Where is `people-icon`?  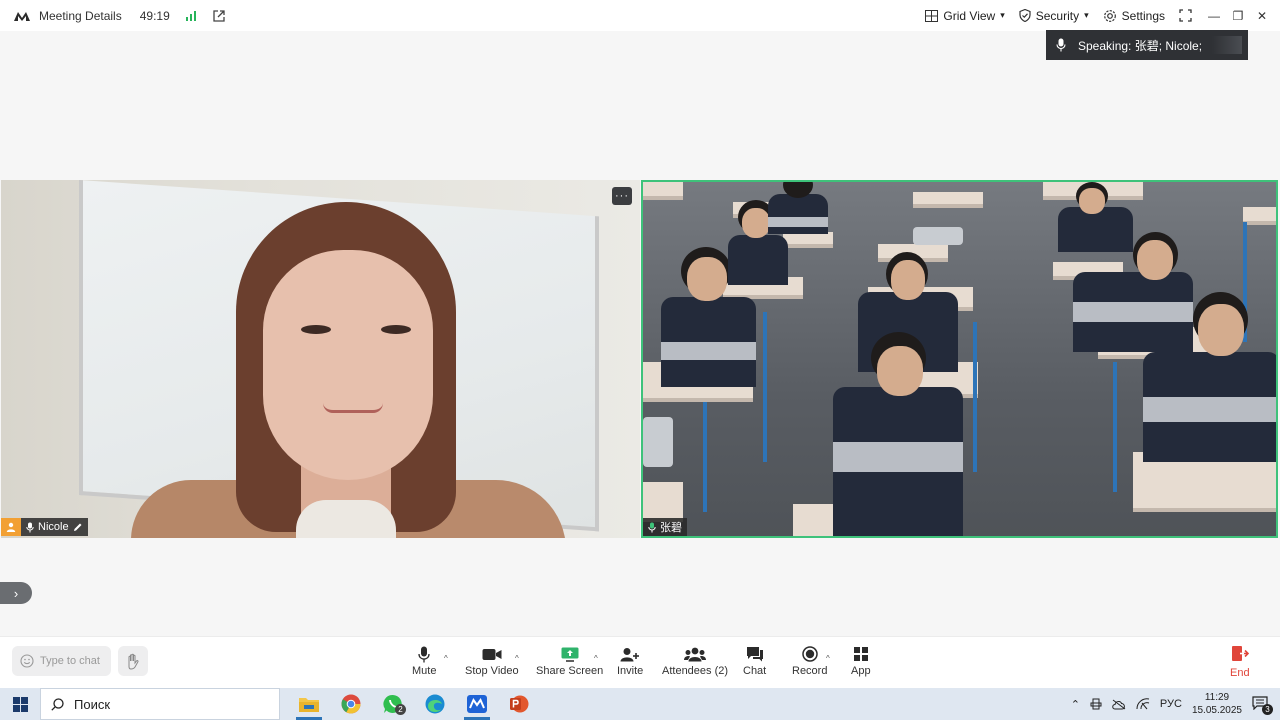 people-icon is located at coordinates (695, 654).